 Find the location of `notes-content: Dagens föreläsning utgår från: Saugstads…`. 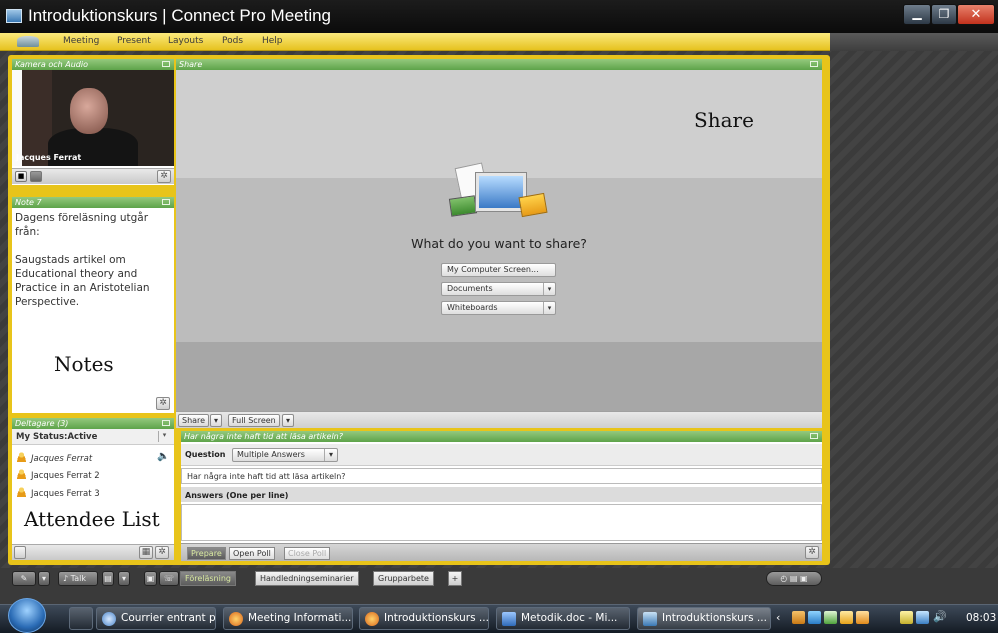

notes-content: Dagens föreläsning utgår från: Saugstads… is located at coordinates (92, 260).